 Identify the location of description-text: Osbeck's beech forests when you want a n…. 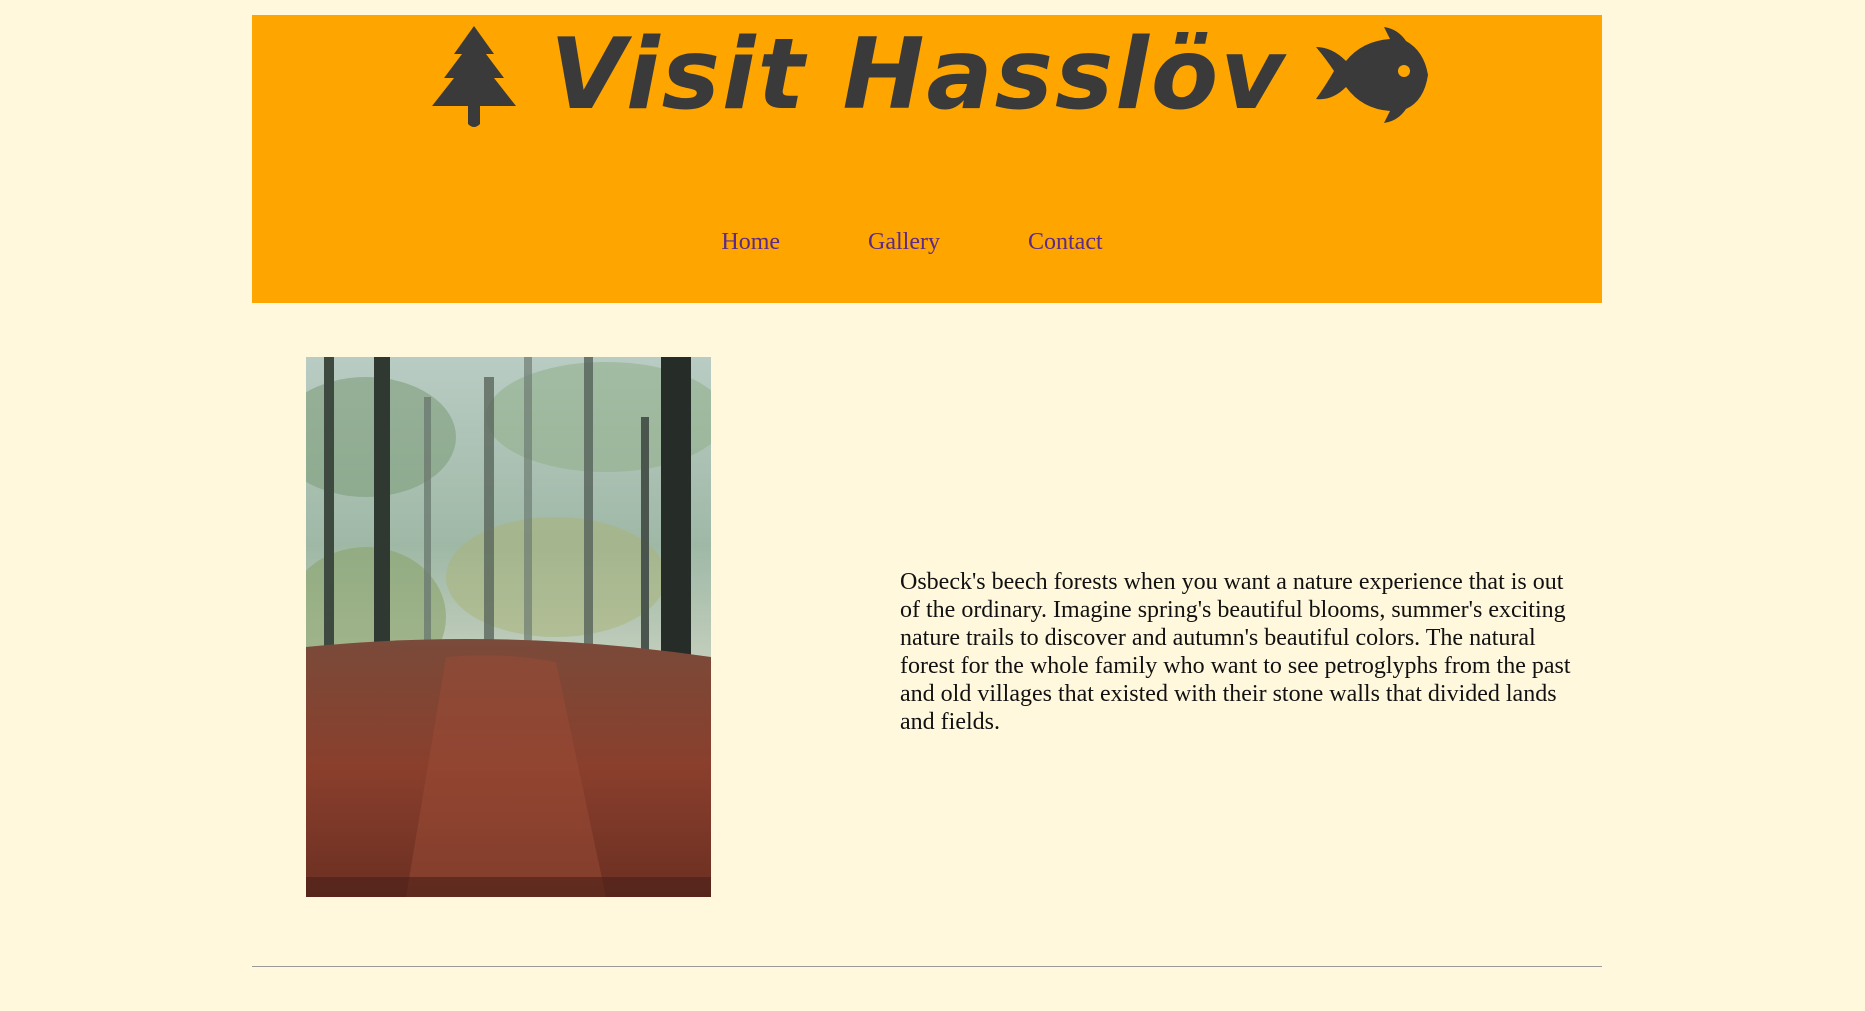
(1235, 652).